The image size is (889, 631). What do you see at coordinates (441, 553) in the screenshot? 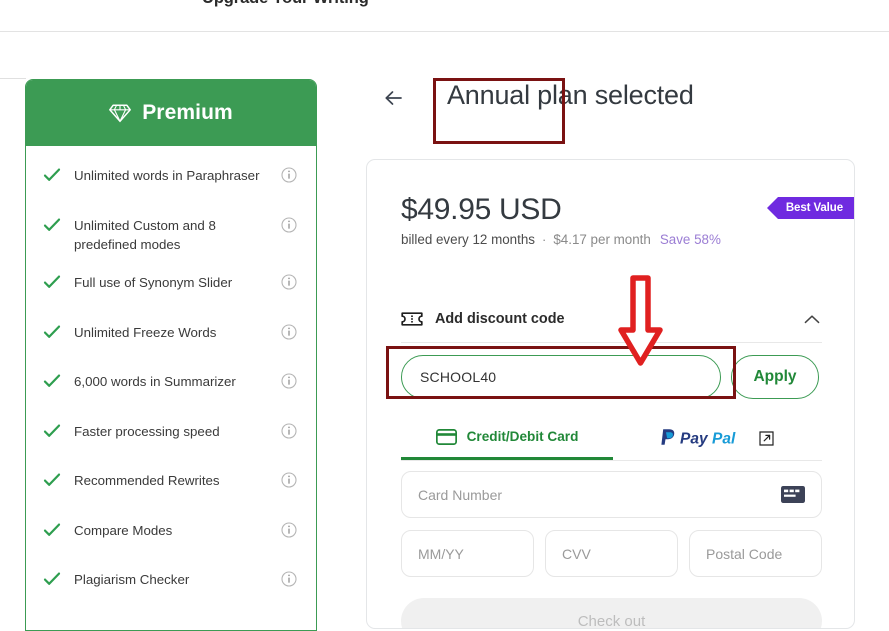
I see `expiry-placeholder: MM/YY` at bounding box center [441, 553].